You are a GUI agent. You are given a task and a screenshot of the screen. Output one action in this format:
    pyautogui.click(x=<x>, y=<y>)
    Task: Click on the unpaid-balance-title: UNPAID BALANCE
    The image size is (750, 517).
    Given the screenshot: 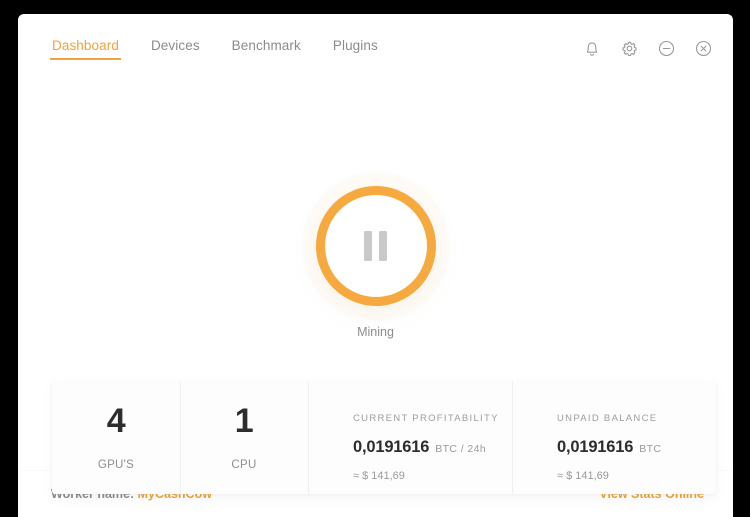 What is the action you would take?
    pyautogui.click(x=607, y=418)
    